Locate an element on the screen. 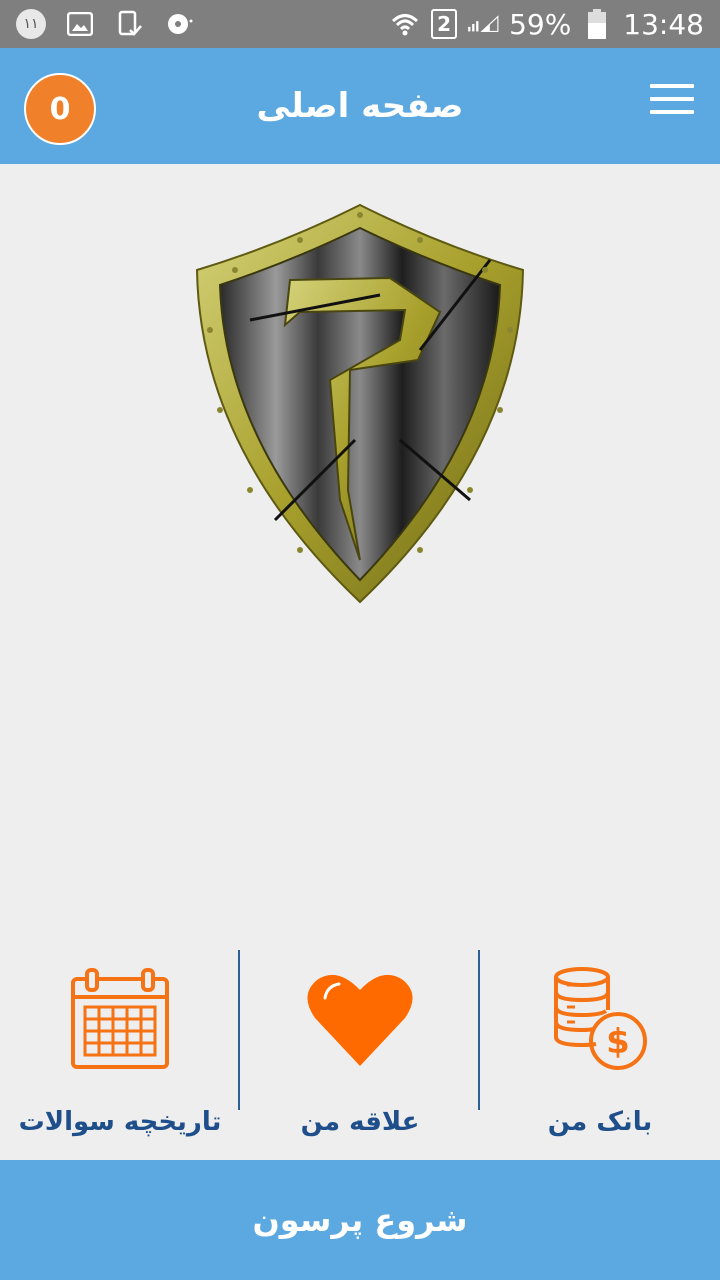  battery-icon is located at coordinates (597, 24).